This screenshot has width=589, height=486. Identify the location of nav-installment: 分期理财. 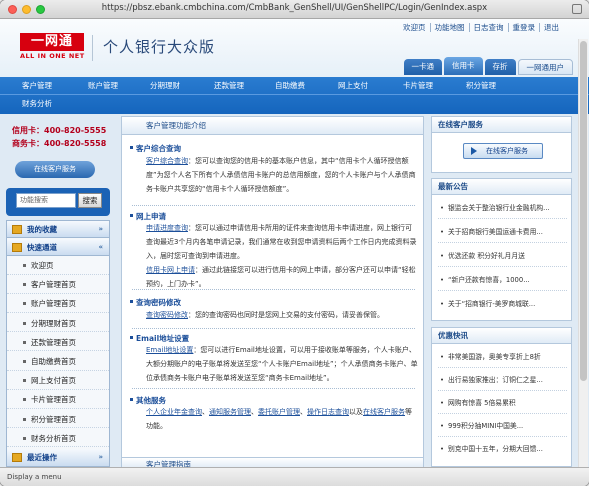
(165, 86).